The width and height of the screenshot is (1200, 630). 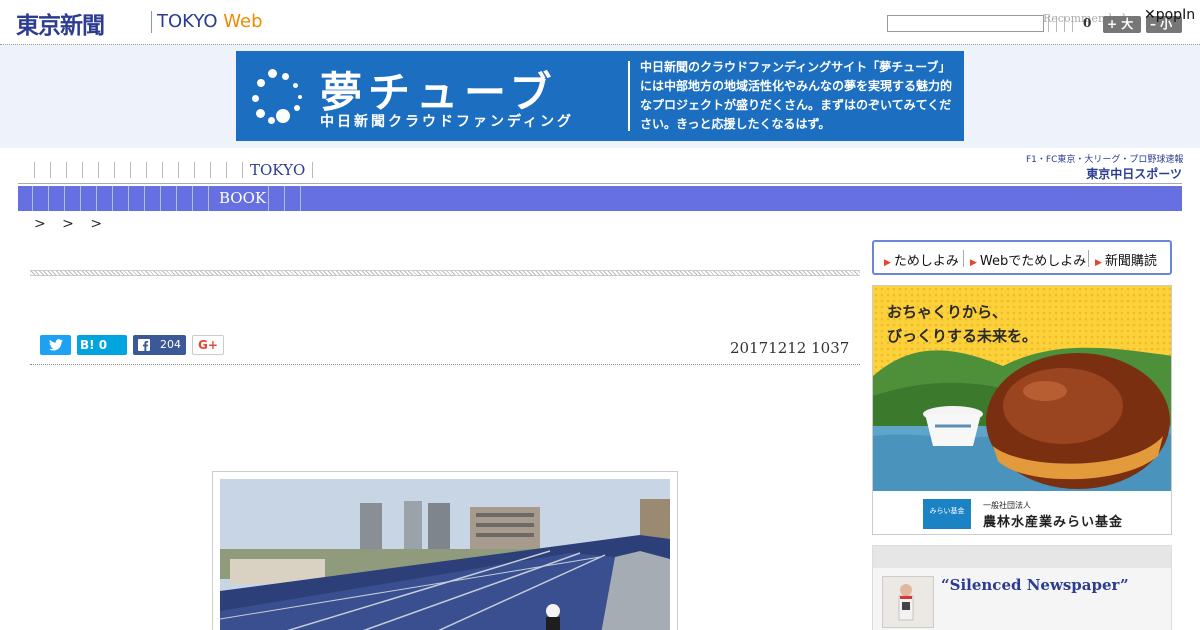 What do you see at coordinates (242, 198) in the screenshot?
I see `sub-nav-item-book: BOOK` at bounding box center [242, 198].